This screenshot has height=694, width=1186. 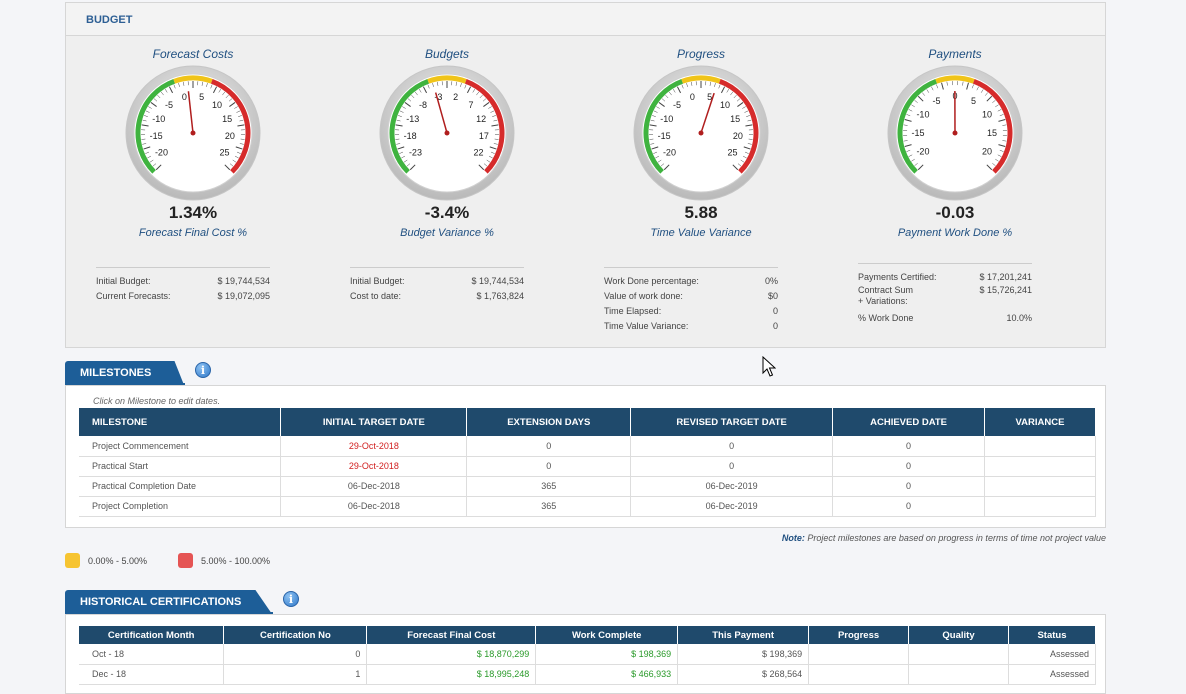 What do you see at coordinates (859, 635) in the screenshot?
I see `history-col-header: Progress` at bounding box center [859, 635].